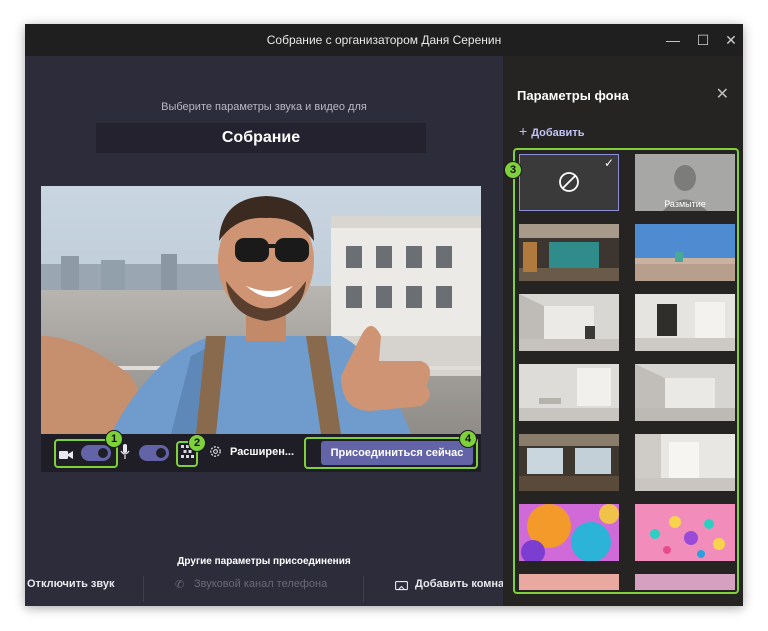  I want to click on badge-3: 3, so click(513, 170).